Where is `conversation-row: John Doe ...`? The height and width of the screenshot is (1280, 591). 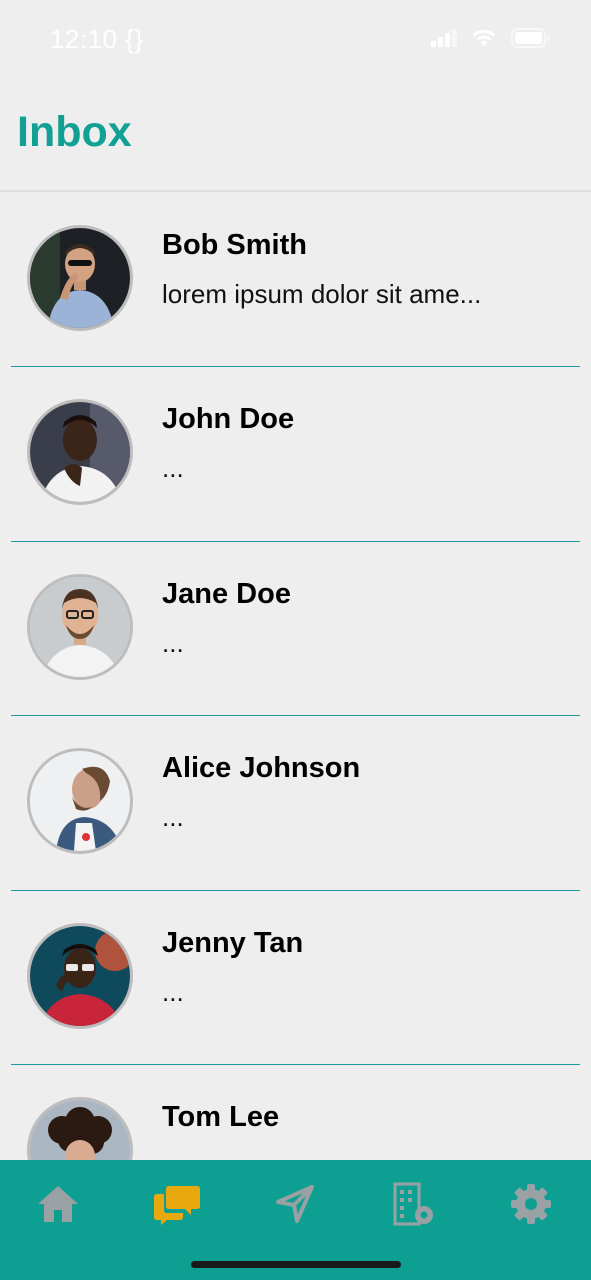 conversation-row: John Doe ... is located at coordinates (295, 454).